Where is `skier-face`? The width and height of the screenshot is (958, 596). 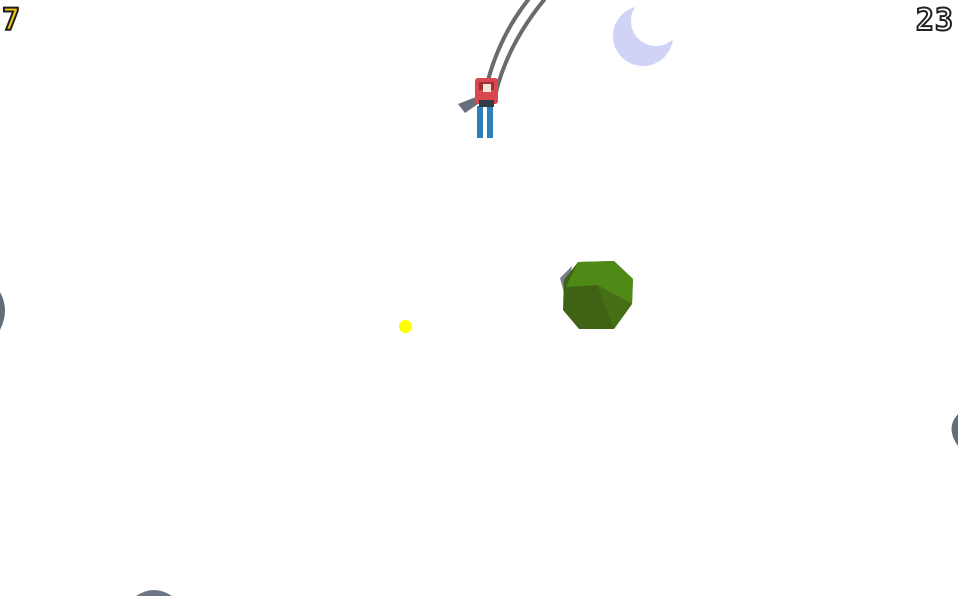
skier-face is located at coordinates (487, 88).